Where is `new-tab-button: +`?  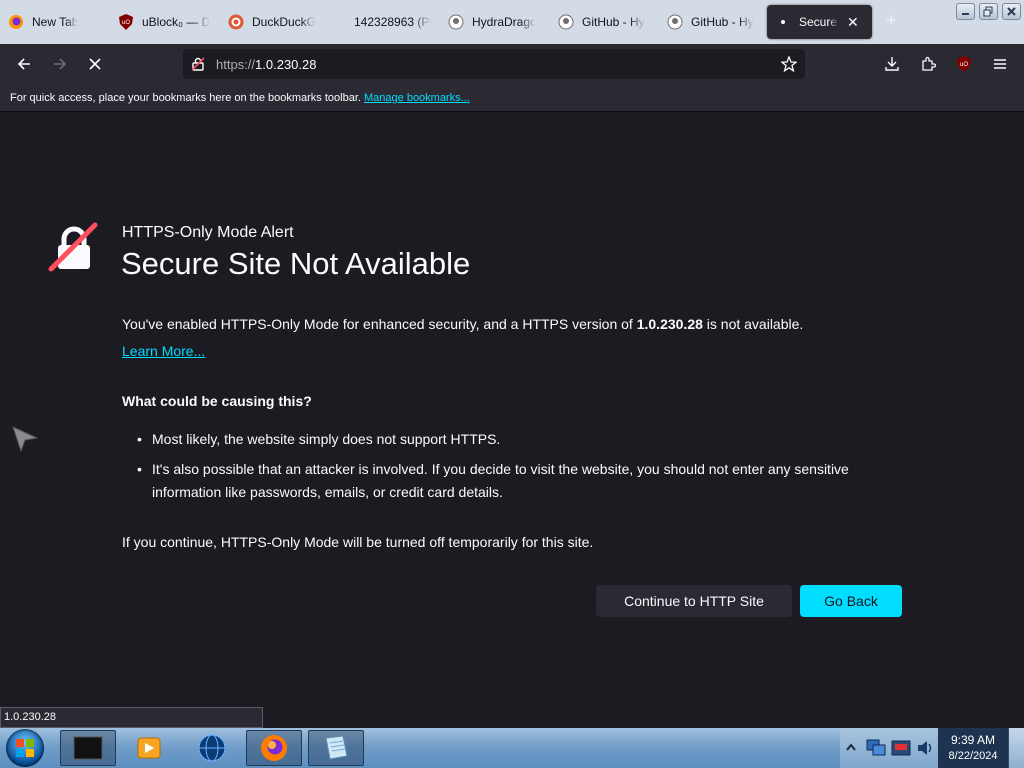
new-tab-button: + is located at coordinates (891, 20).